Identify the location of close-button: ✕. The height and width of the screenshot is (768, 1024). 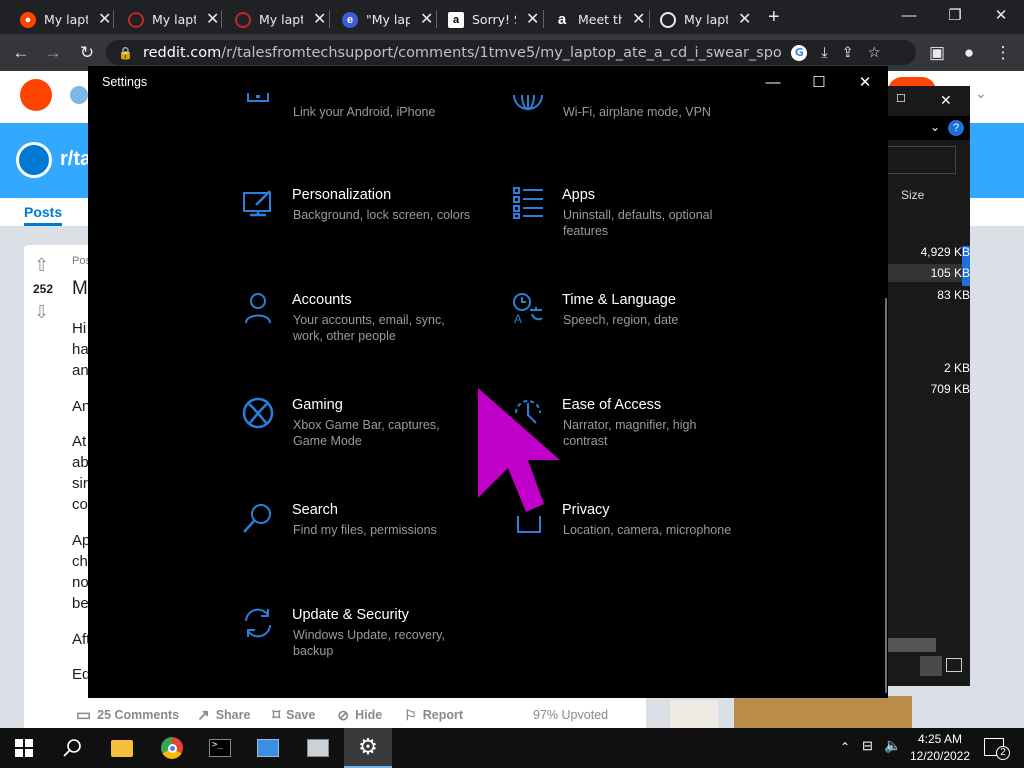
(865, 82).